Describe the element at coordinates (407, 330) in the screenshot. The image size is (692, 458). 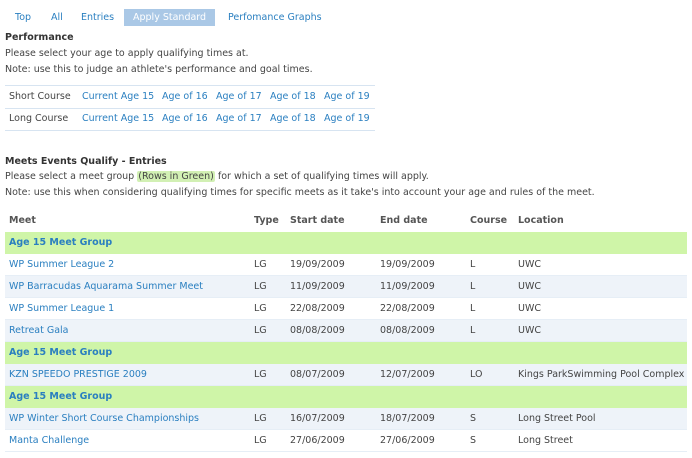
I see `meet-end-date: 08/08/2009` at that location.